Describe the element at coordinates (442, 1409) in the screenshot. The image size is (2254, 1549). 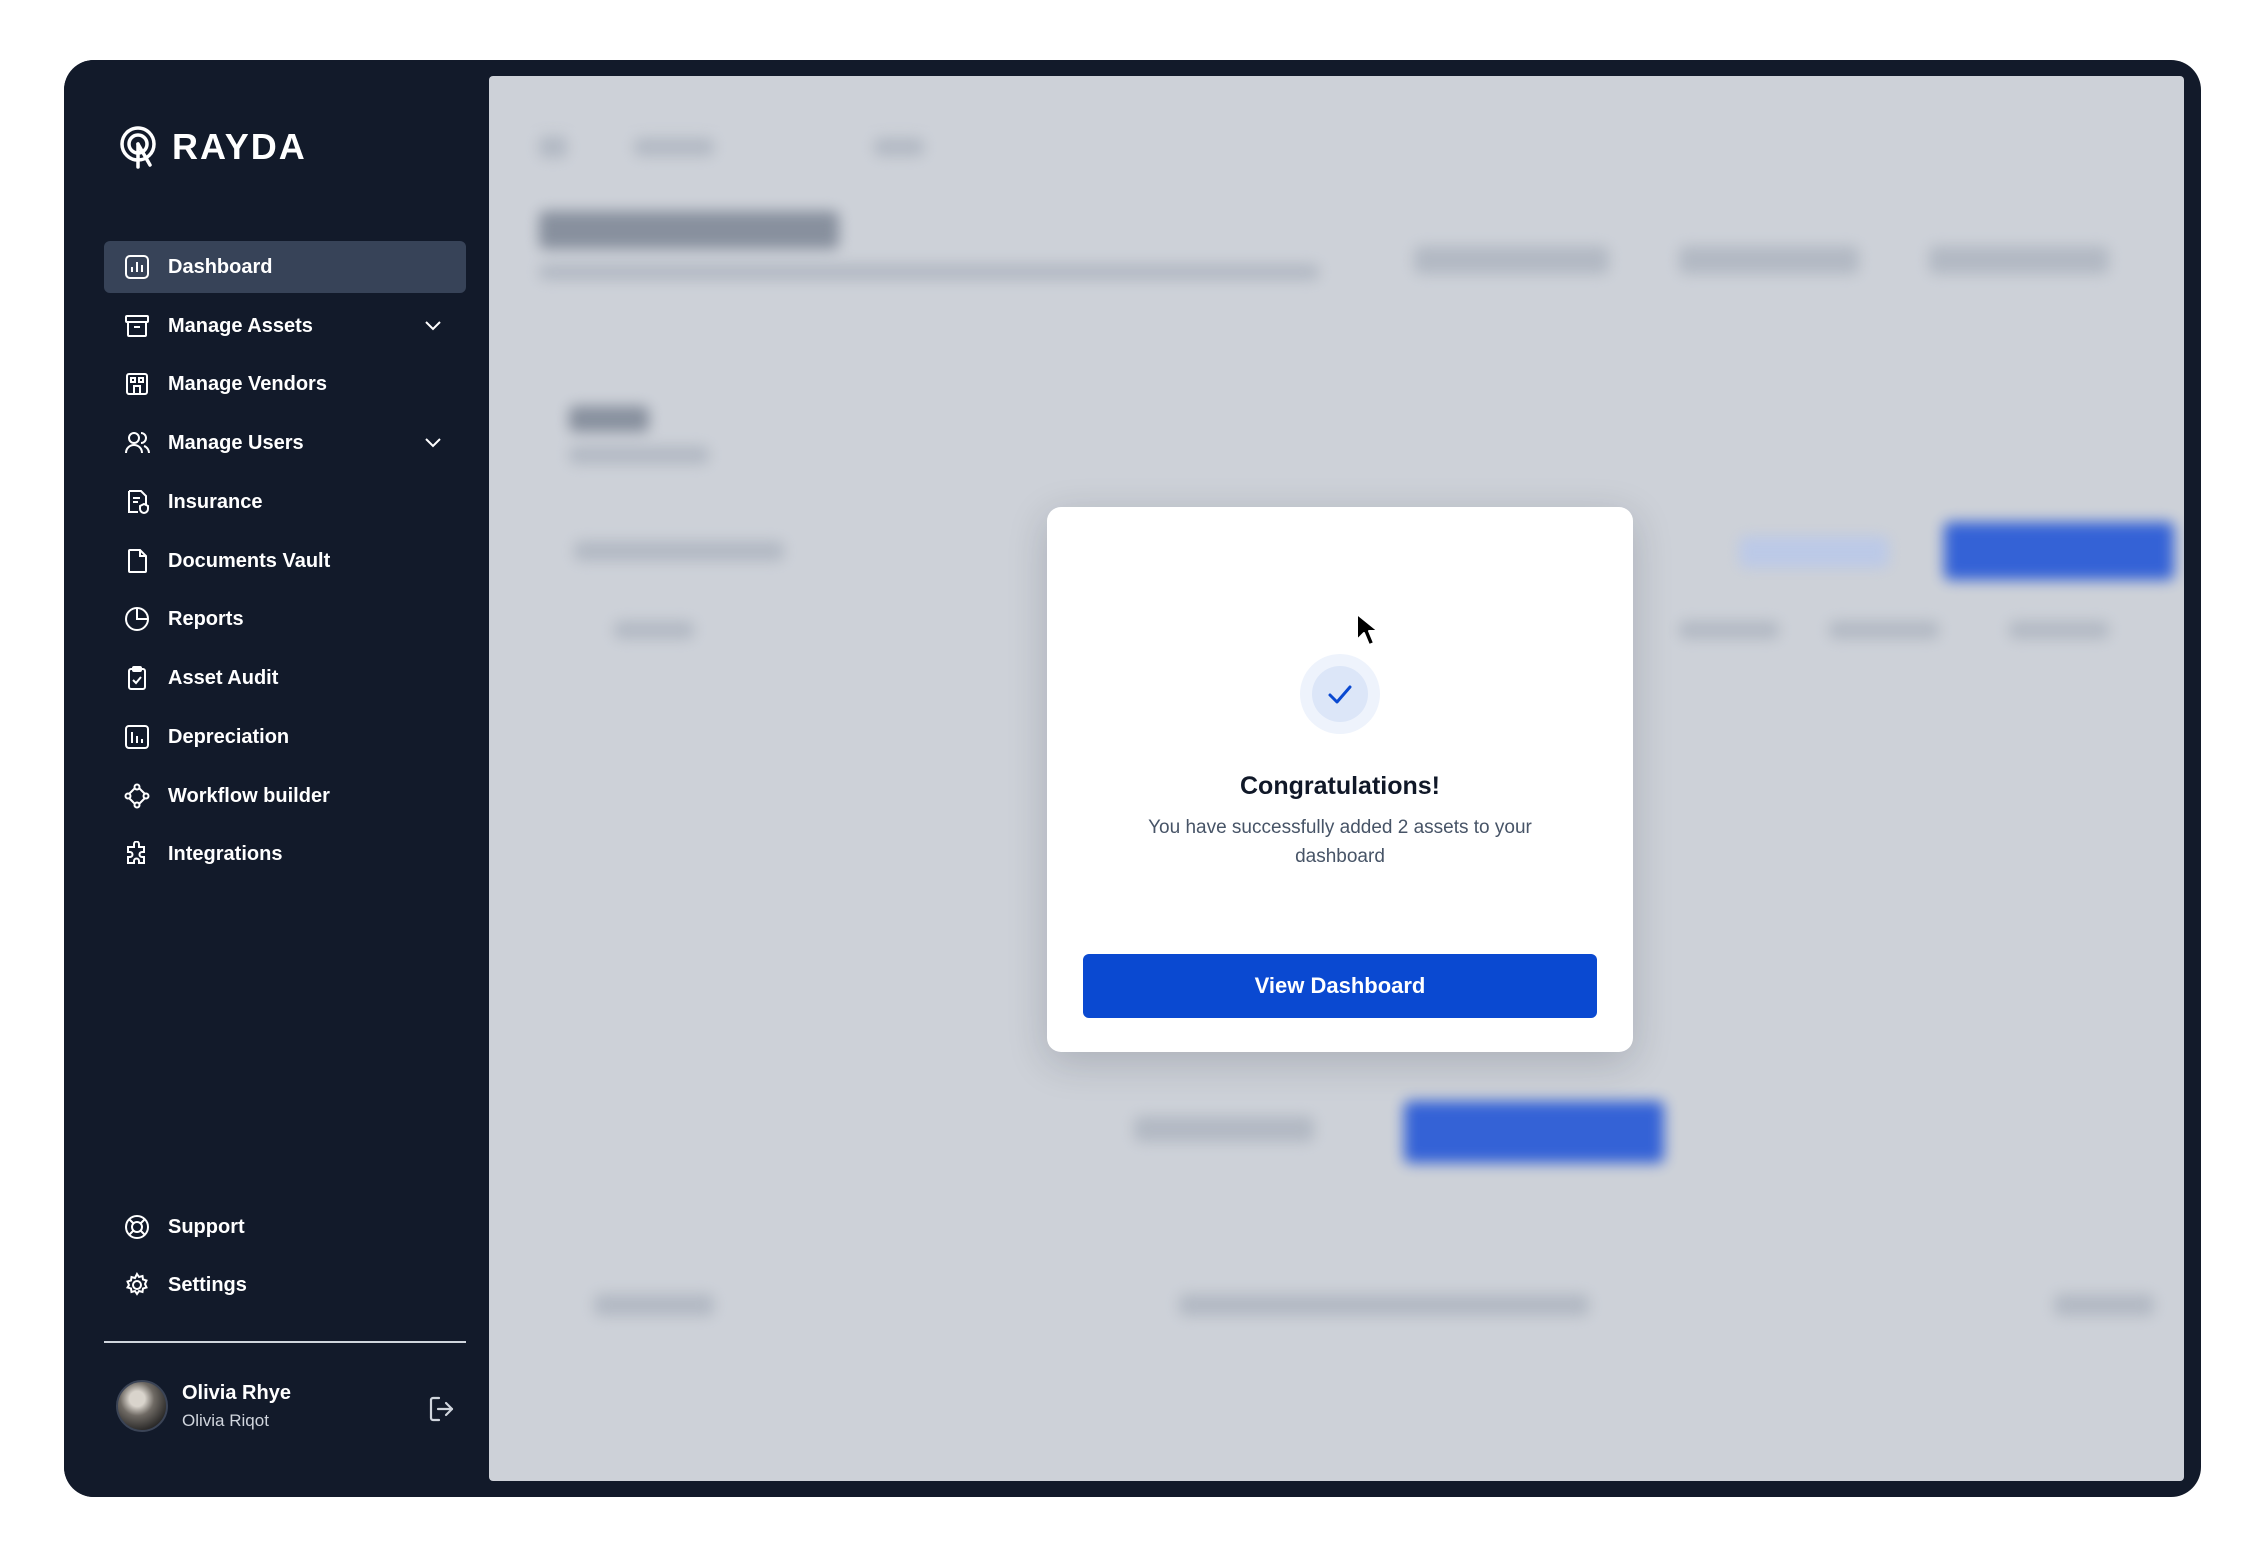
I see `logout-icon` at that location.